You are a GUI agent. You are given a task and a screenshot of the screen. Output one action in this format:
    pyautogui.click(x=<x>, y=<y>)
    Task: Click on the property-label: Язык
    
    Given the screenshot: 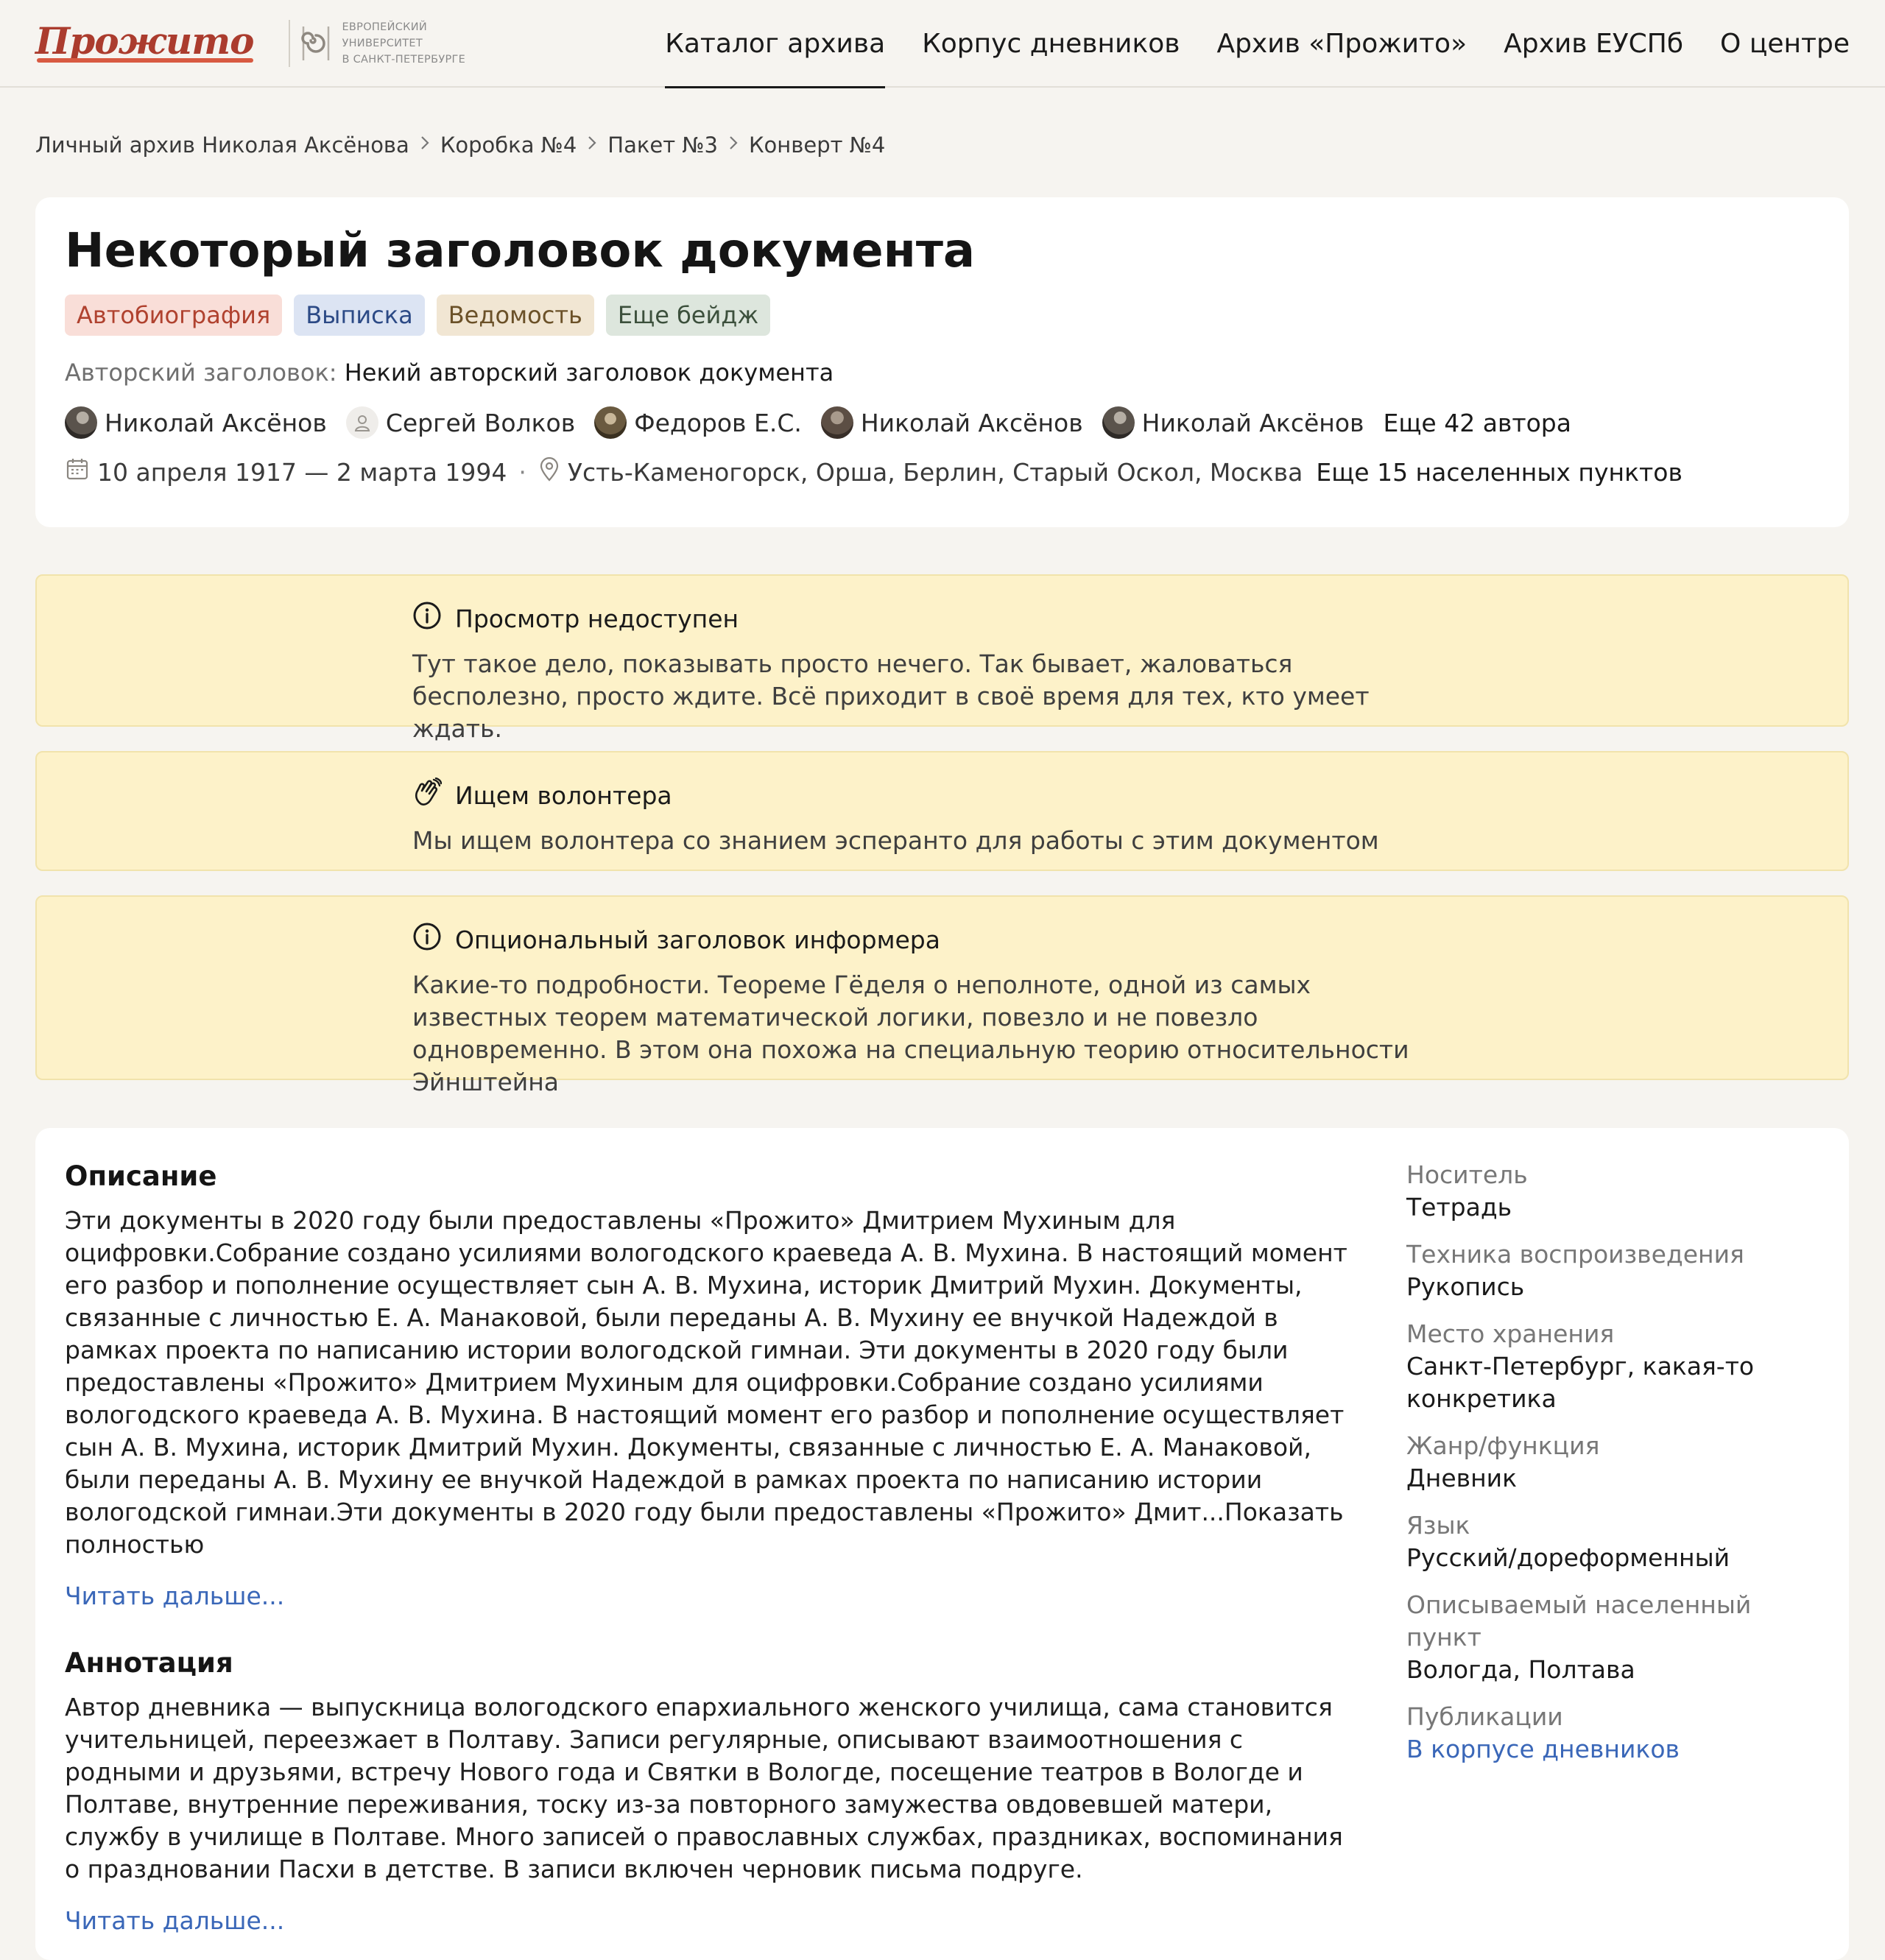 What is the action you would take?
    pyautogui.click(x=1438, y=1525)
    